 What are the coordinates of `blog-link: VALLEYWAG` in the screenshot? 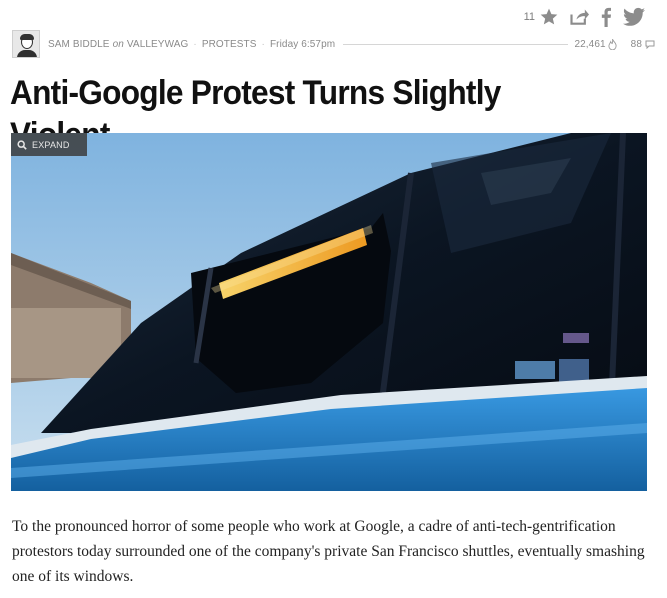 It's located at (157, 44).